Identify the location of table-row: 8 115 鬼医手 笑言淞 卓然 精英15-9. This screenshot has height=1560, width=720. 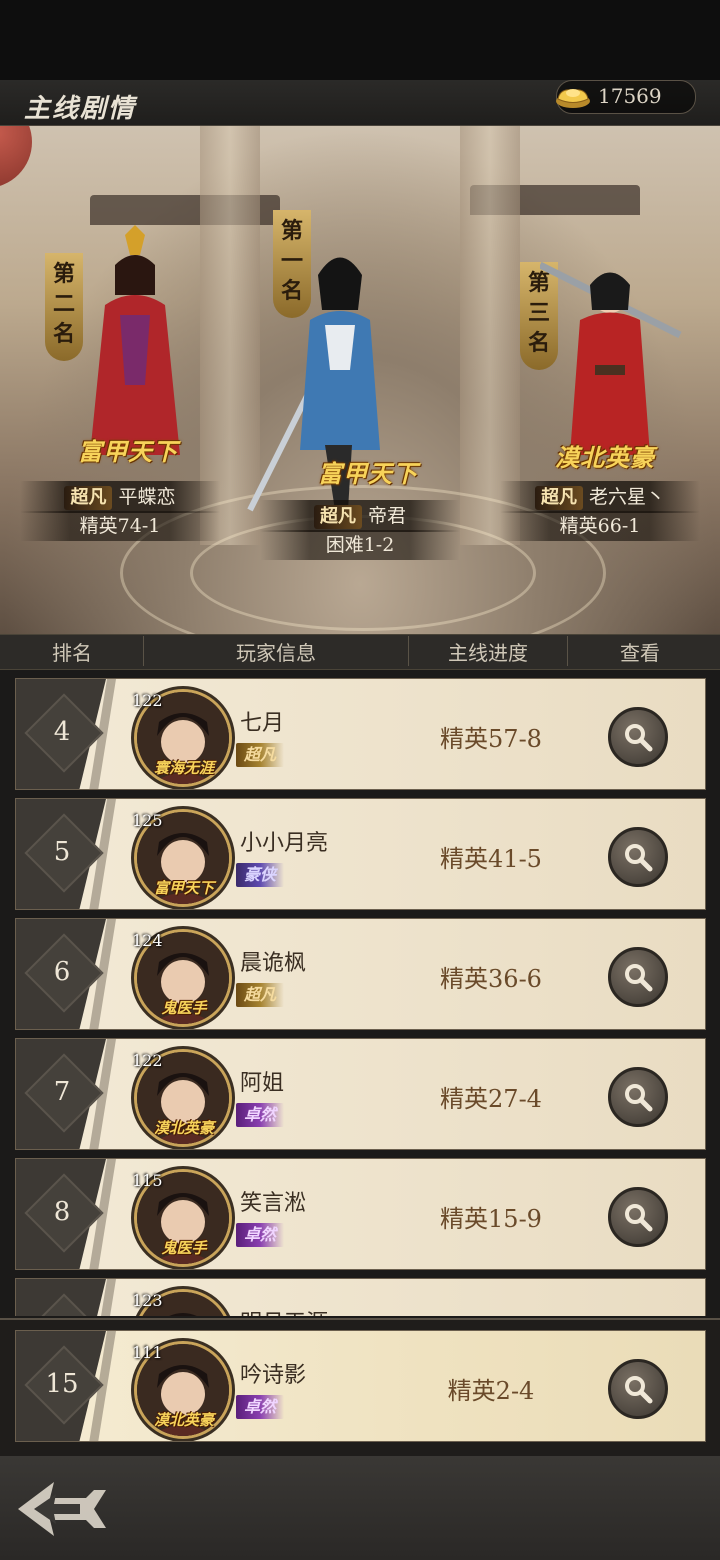
(360, 1214).